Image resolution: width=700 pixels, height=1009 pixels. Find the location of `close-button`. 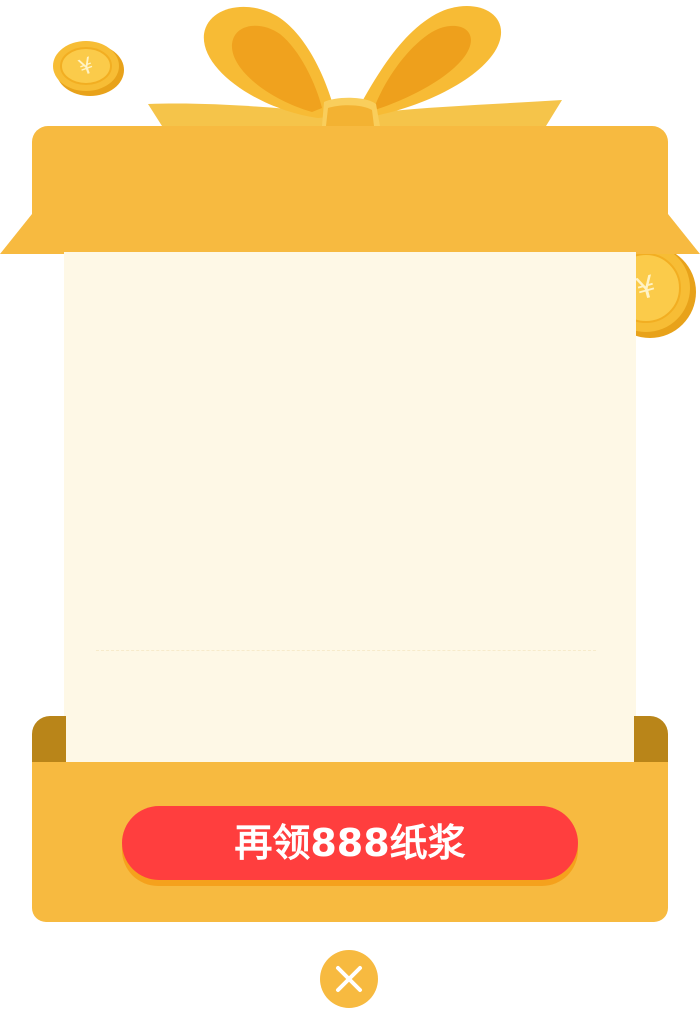

close-button is located at coordinates (349, 979).